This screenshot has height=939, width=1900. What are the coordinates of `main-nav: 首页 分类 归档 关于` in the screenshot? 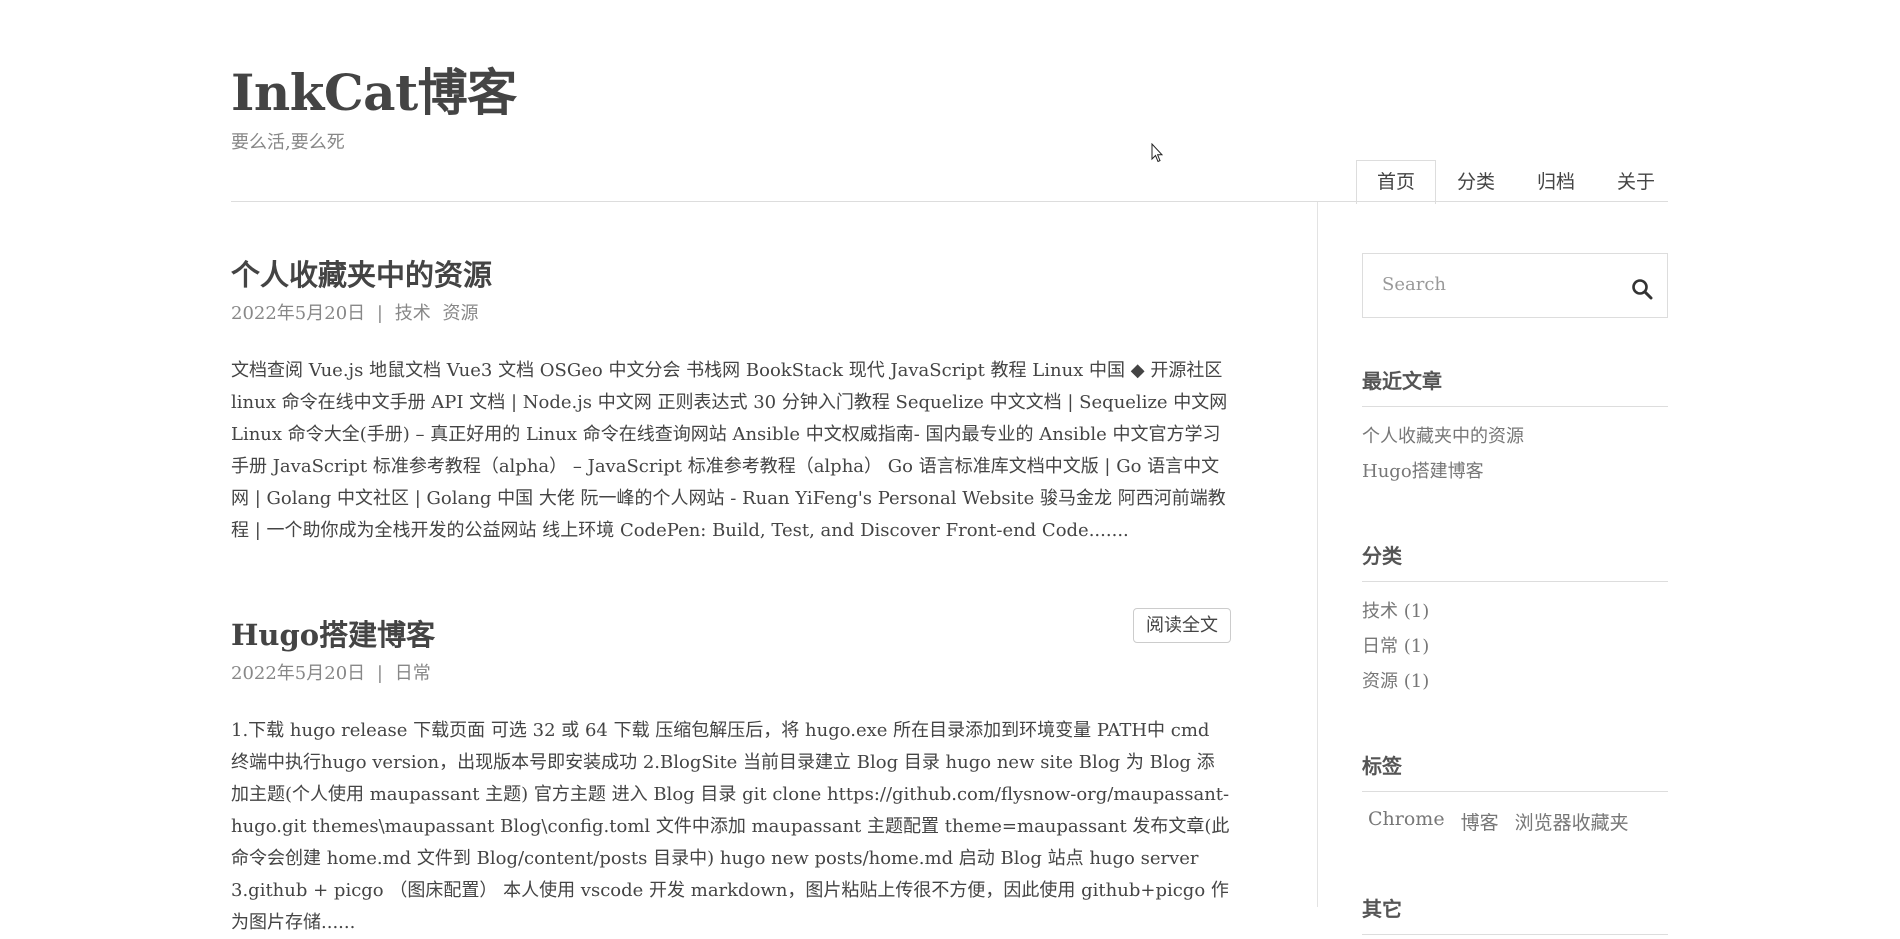 It's located at (1516, 182).